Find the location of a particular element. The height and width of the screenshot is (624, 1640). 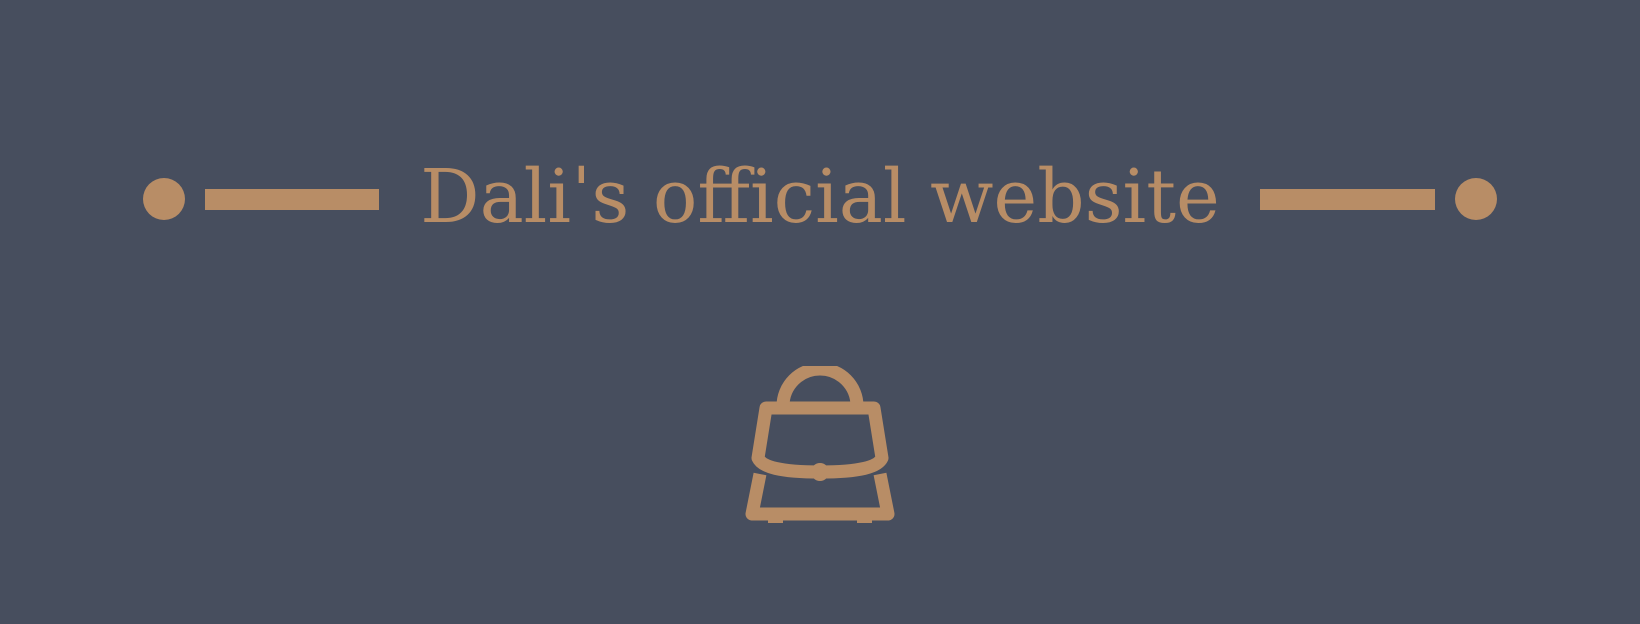

left-bar-ornament is located at coordinates (292, 199).